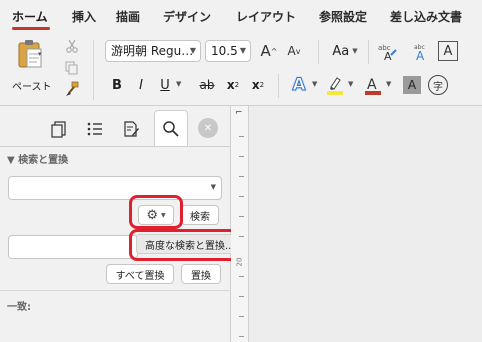 Image resolution: width=482 pixels, height=342 pixels. What do you see at coordinates (233, 85) in the screenshot?
I see `subscript-button: x2` at bounding box center [233, 85].